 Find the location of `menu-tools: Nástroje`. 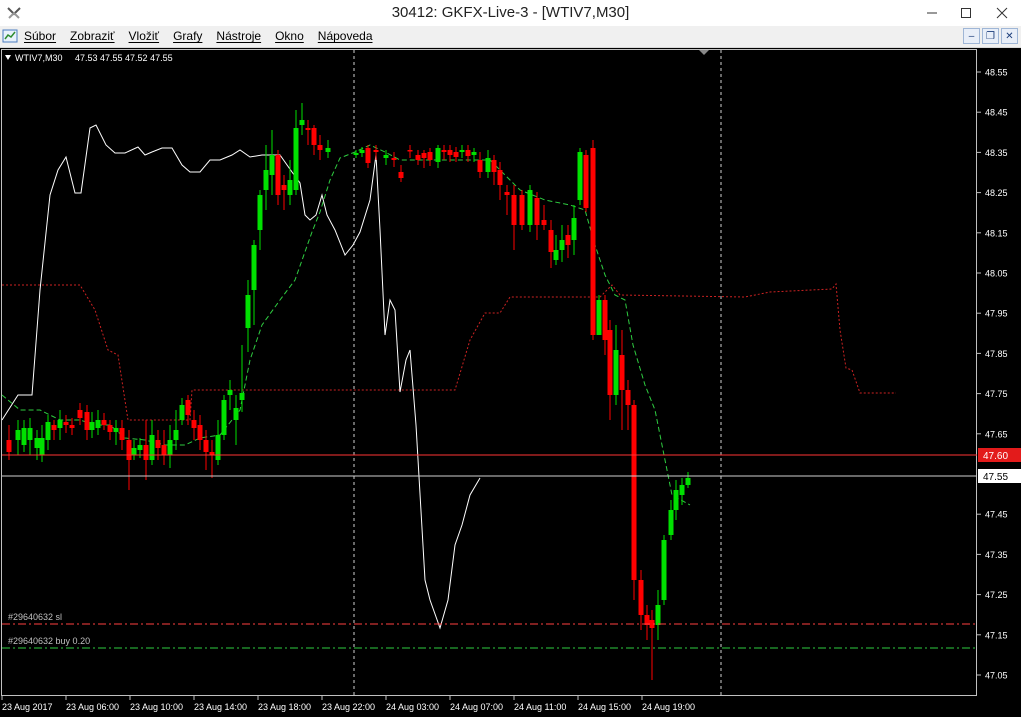

menu-tools: Nástroje is located at coordinates (238, 36).